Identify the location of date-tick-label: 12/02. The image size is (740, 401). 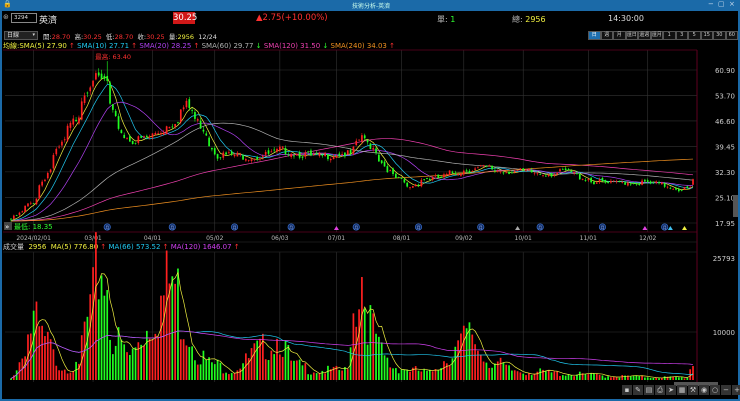
(647, 238).